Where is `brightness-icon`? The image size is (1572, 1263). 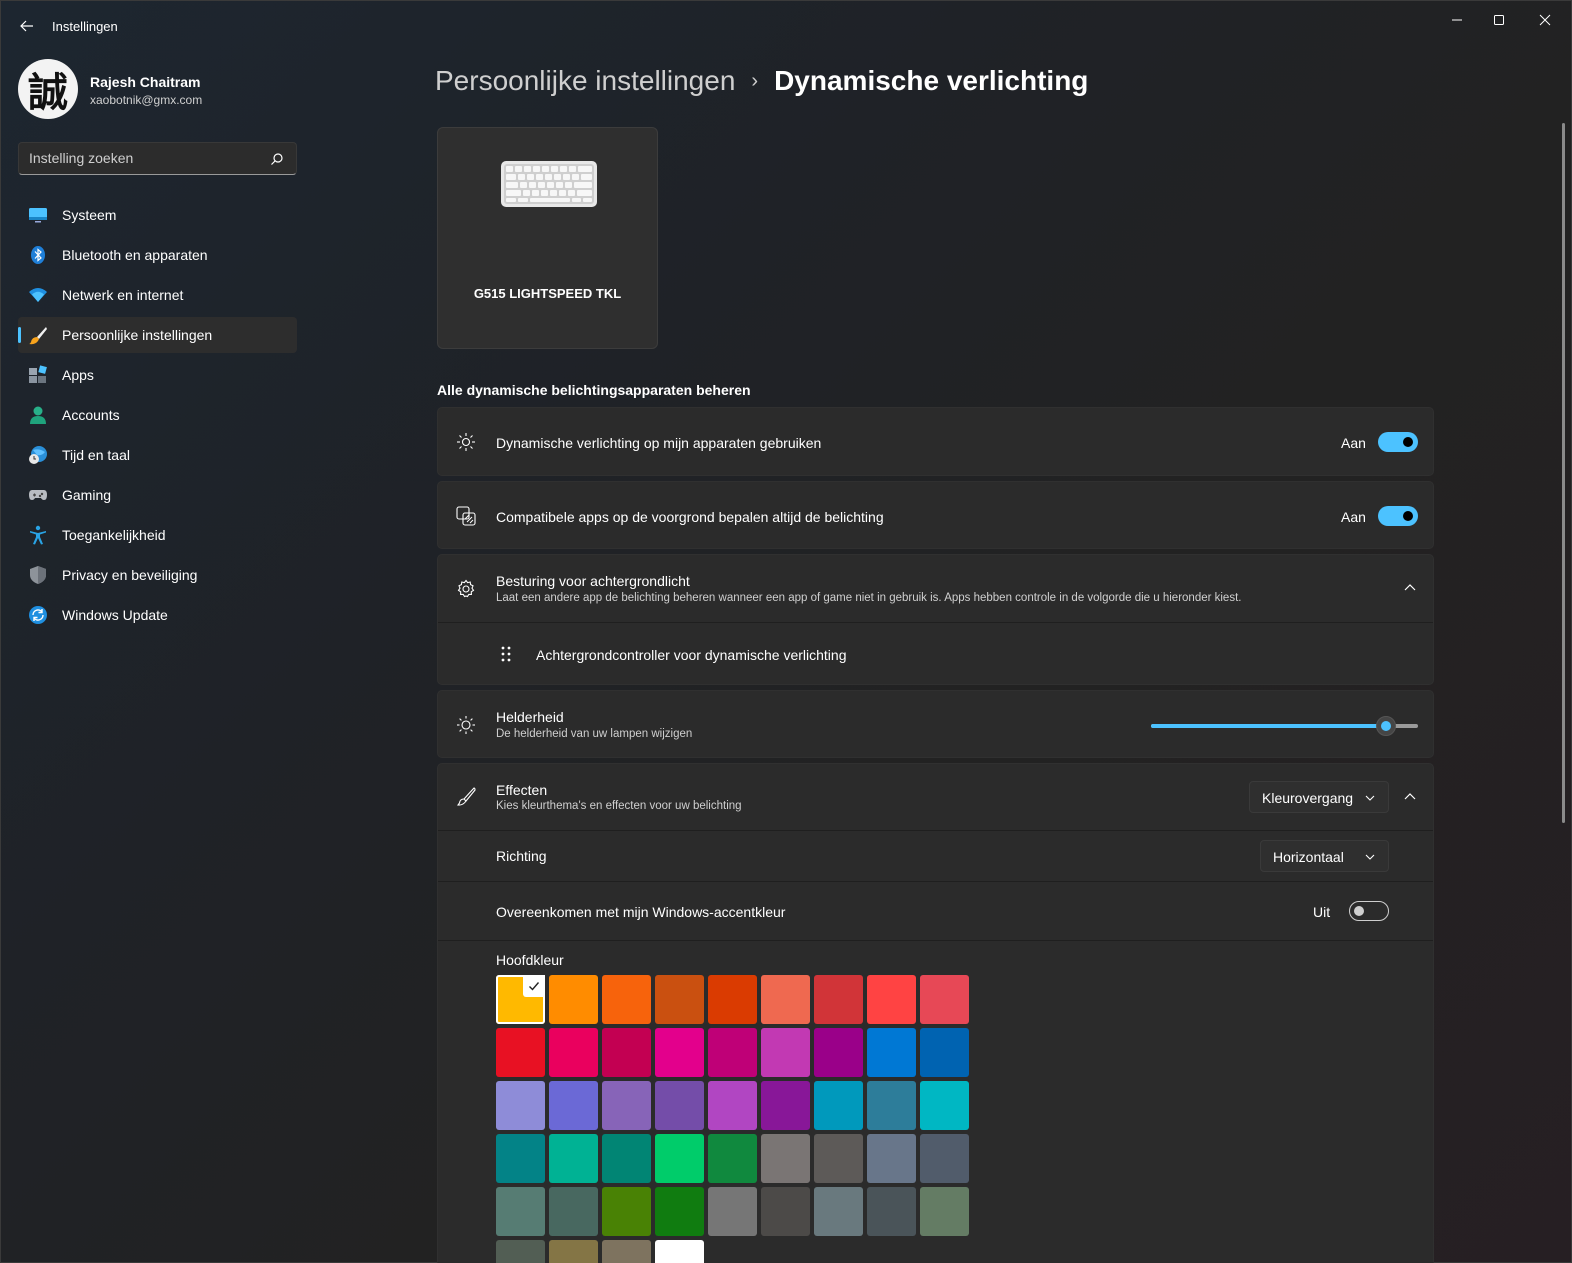 brightness-icon is located at coordinates (466, 725).